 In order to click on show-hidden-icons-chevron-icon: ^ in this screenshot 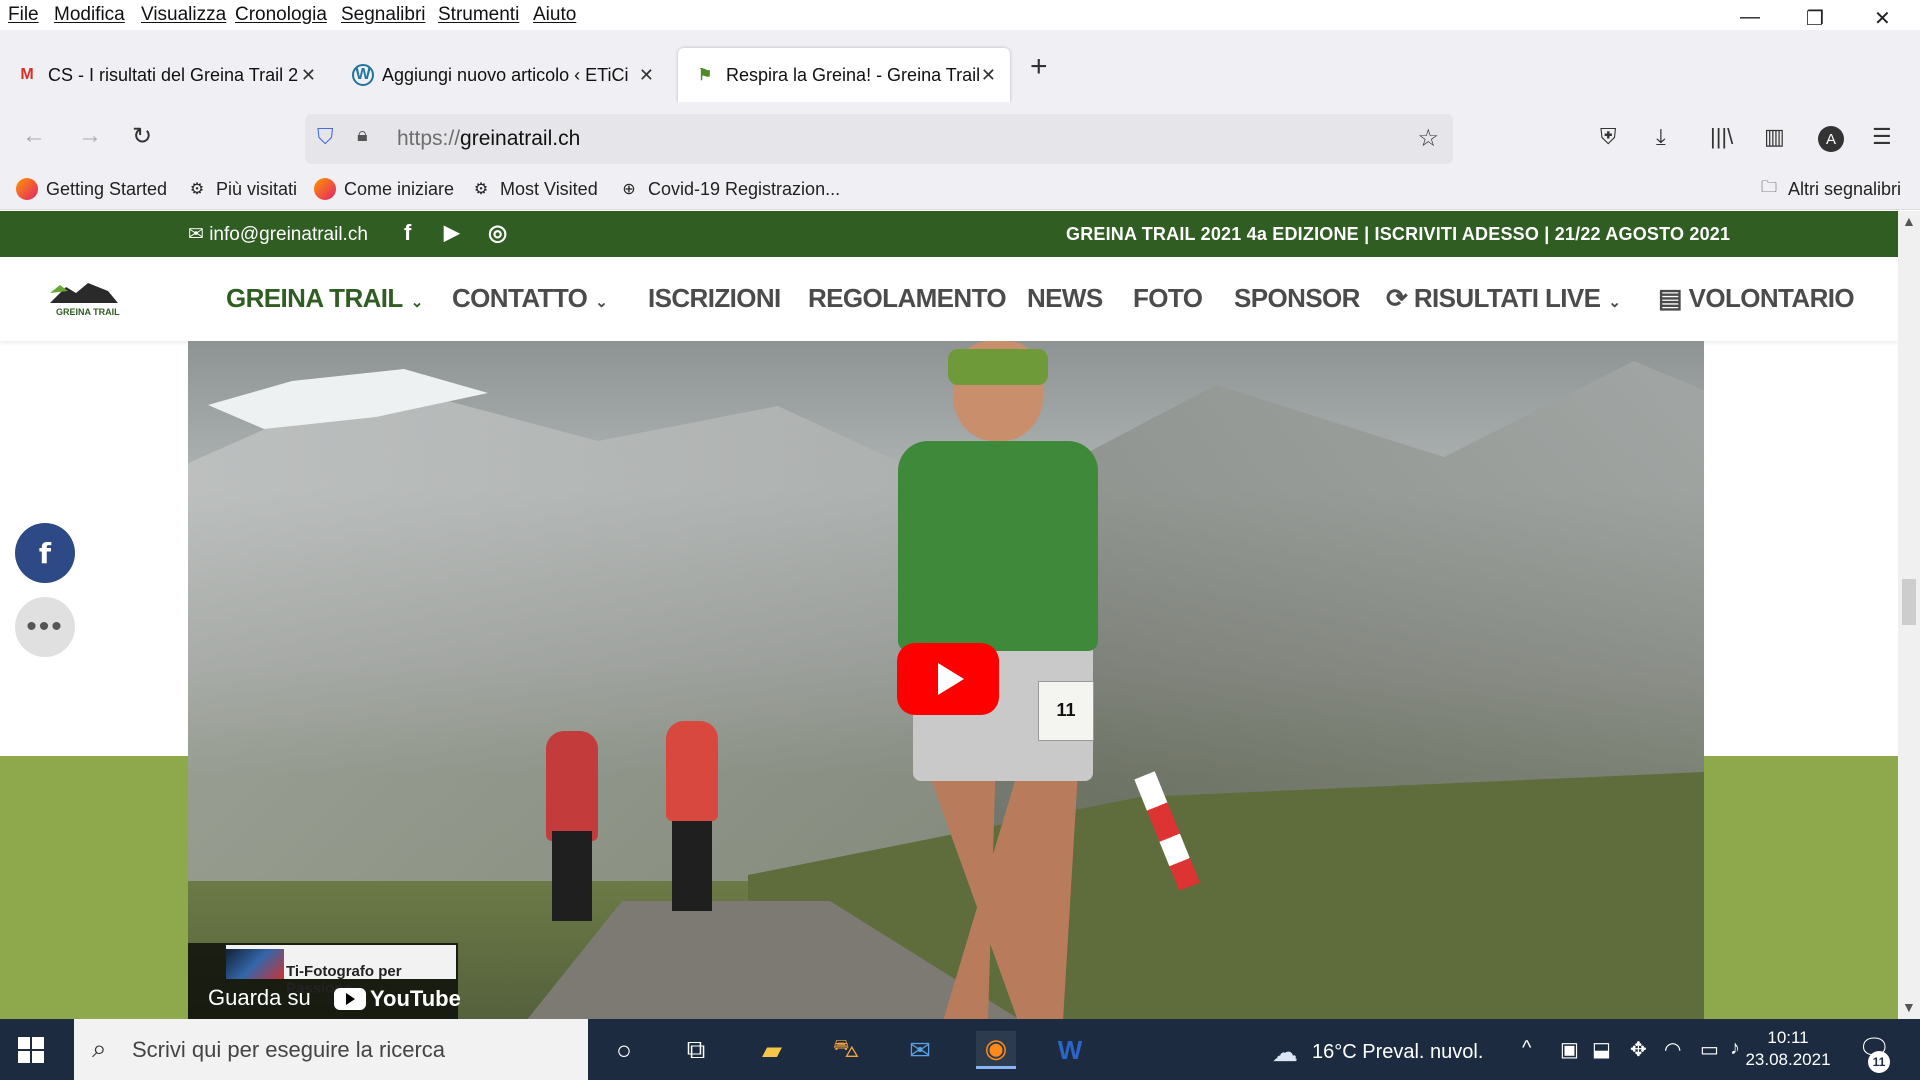, I will do `click(1526, 1048)`.